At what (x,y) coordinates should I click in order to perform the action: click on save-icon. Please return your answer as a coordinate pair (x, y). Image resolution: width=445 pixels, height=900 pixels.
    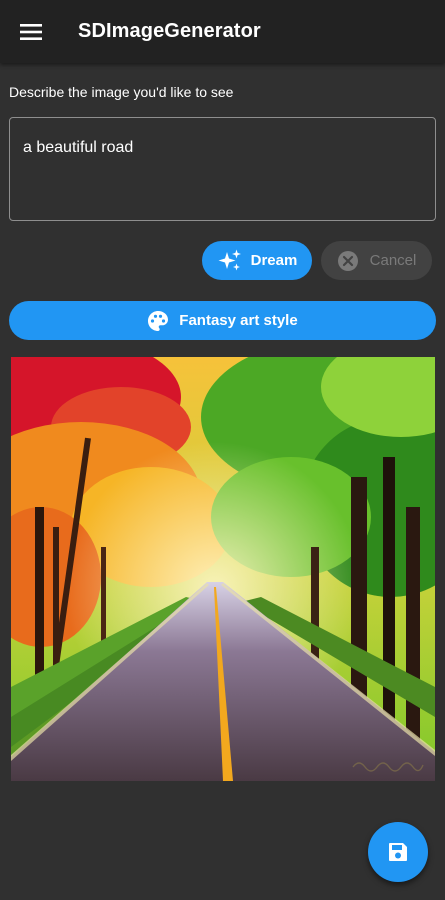
    Looking at the image, I should click on (398, 852).